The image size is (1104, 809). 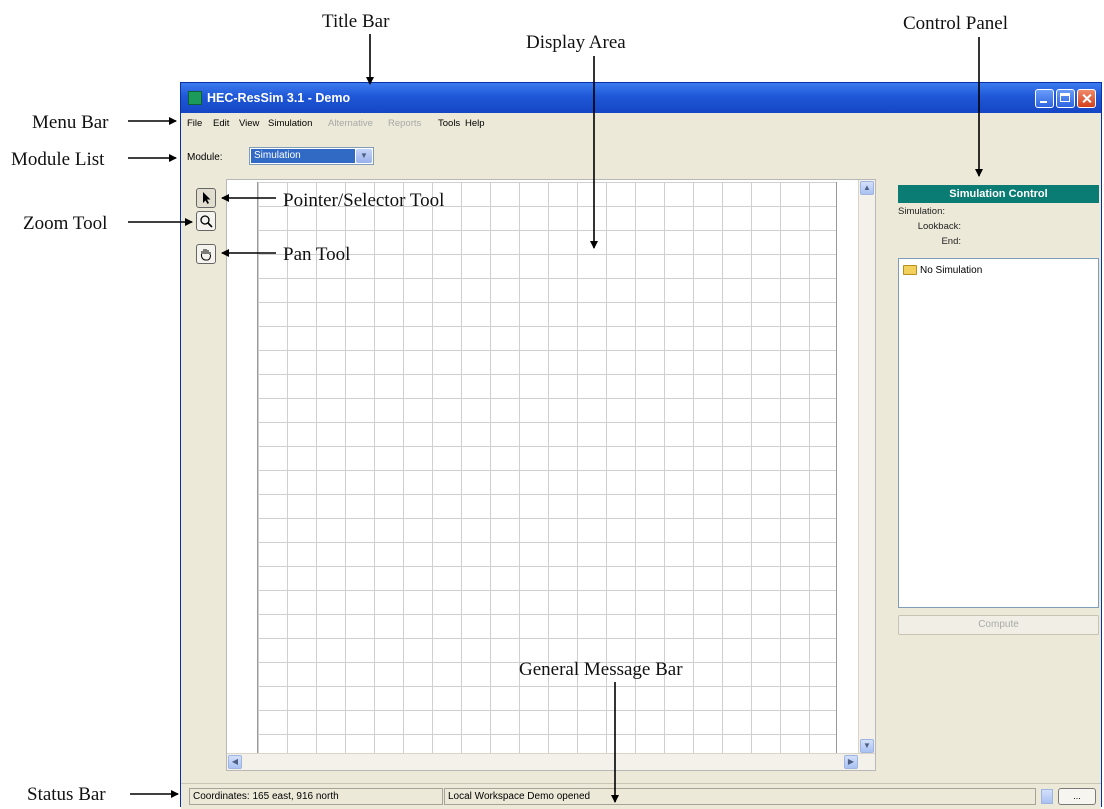 I want to click on module-label: Module:, so click(x=205, y=157).